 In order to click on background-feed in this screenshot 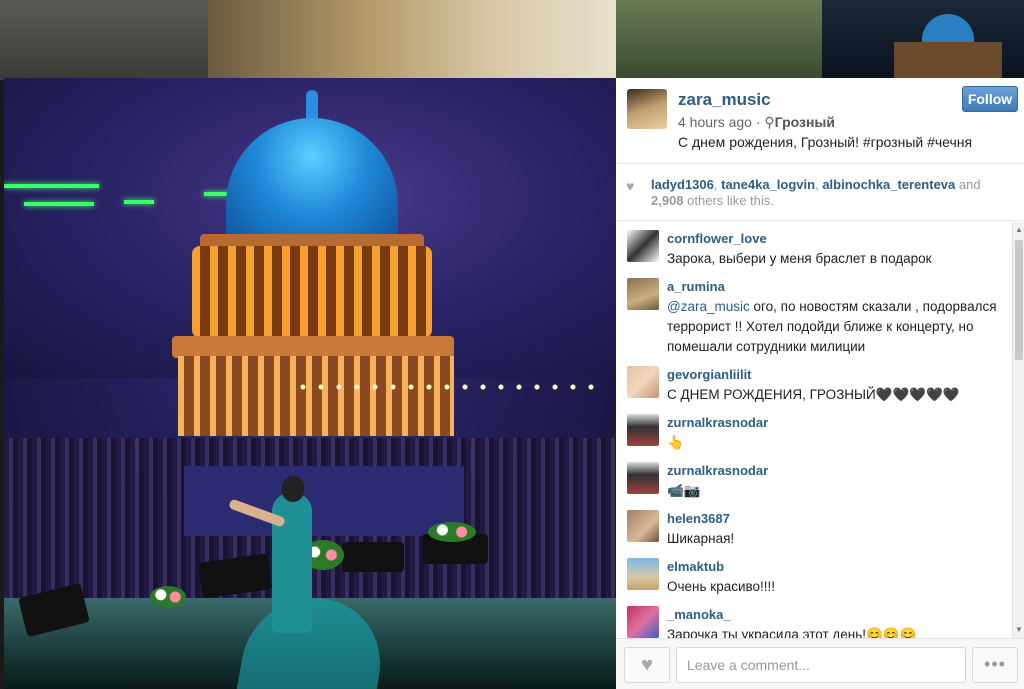, I will do `click(512, 40)`.